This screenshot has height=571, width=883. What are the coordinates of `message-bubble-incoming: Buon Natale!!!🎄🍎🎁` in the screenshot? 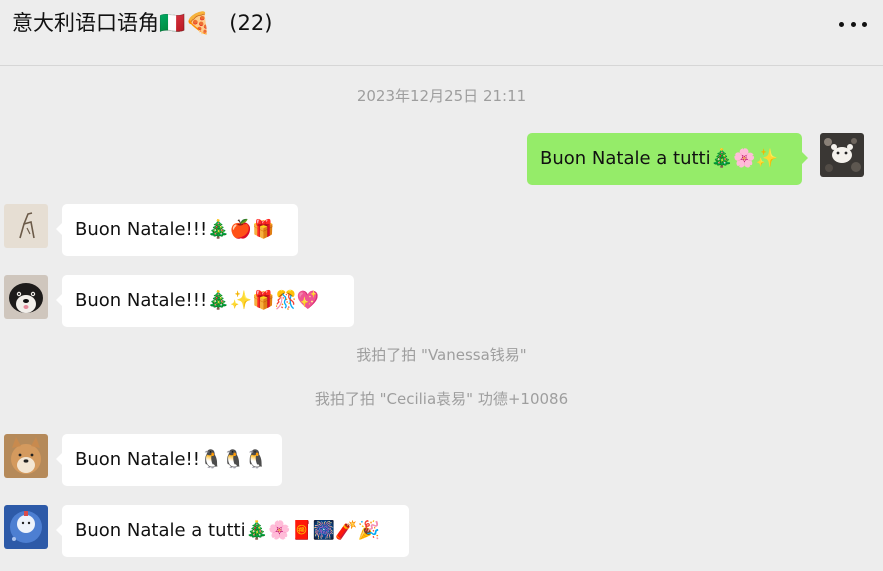 It's located at (177, 230).